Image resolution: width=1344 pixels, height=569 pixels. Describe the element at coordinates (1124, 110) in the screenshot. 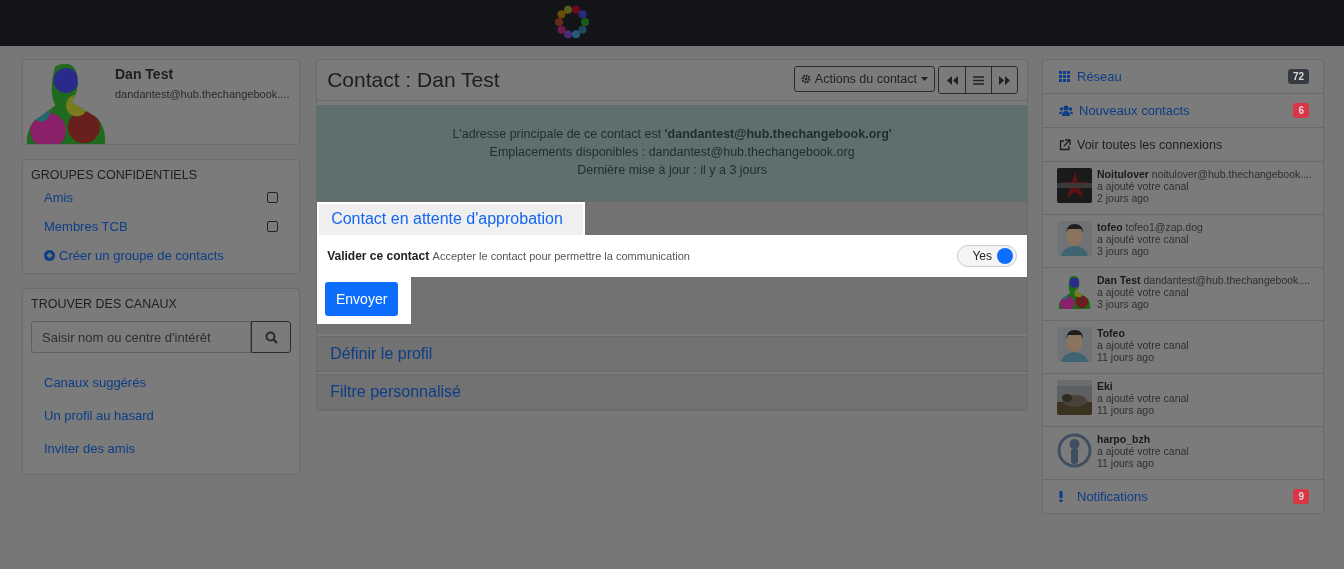

I see `nav-link: Nouveaux contacts` at that location.